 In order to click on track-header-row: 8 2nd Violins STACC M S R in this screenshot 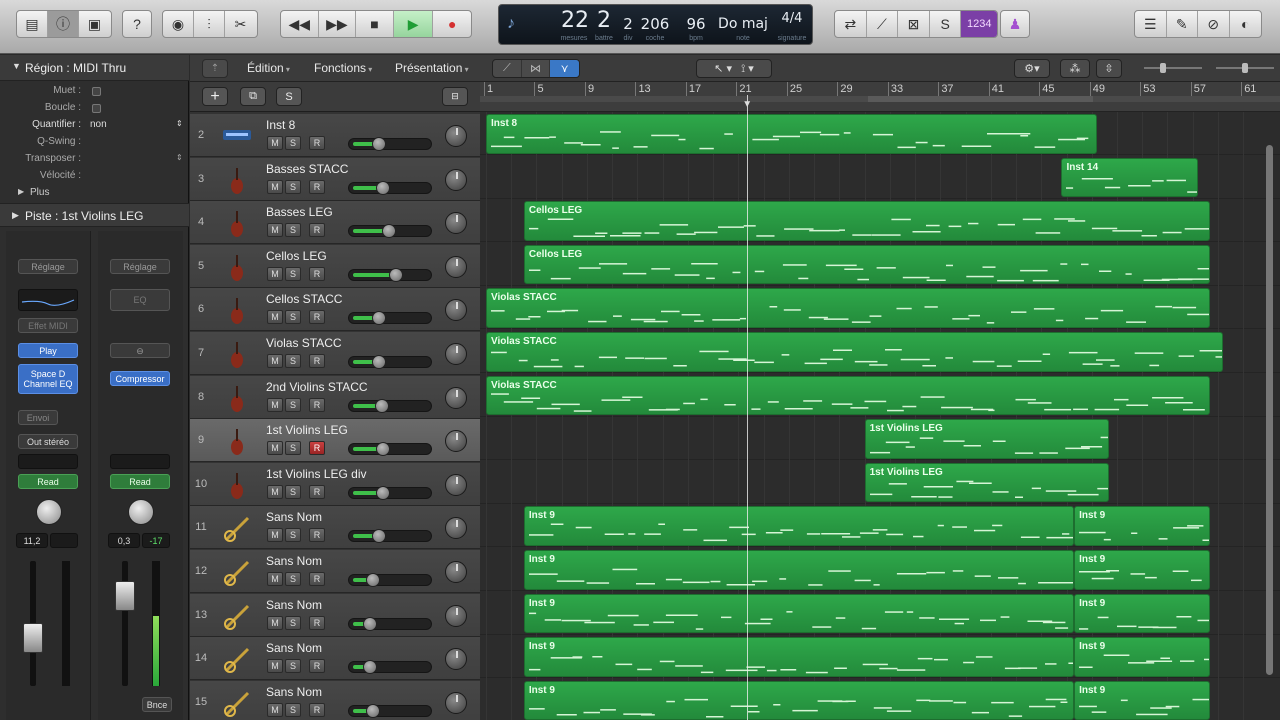, I will do `click(335, 397)`.